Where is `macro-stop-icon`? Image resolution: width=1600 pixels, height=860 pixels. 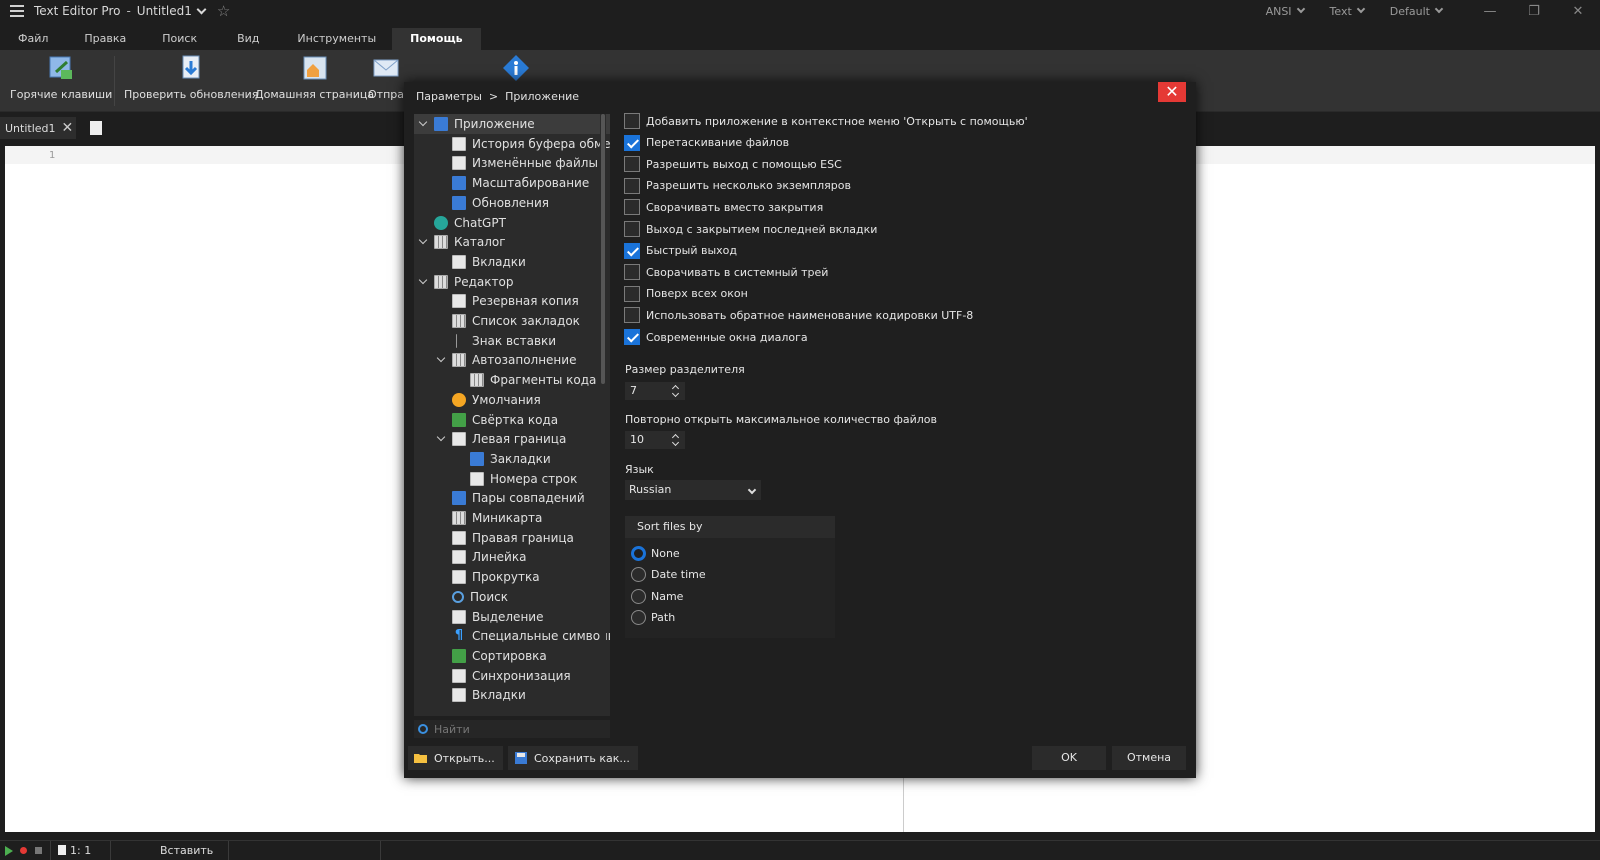 macro-stop-icon is located at coordinates (38, 850).